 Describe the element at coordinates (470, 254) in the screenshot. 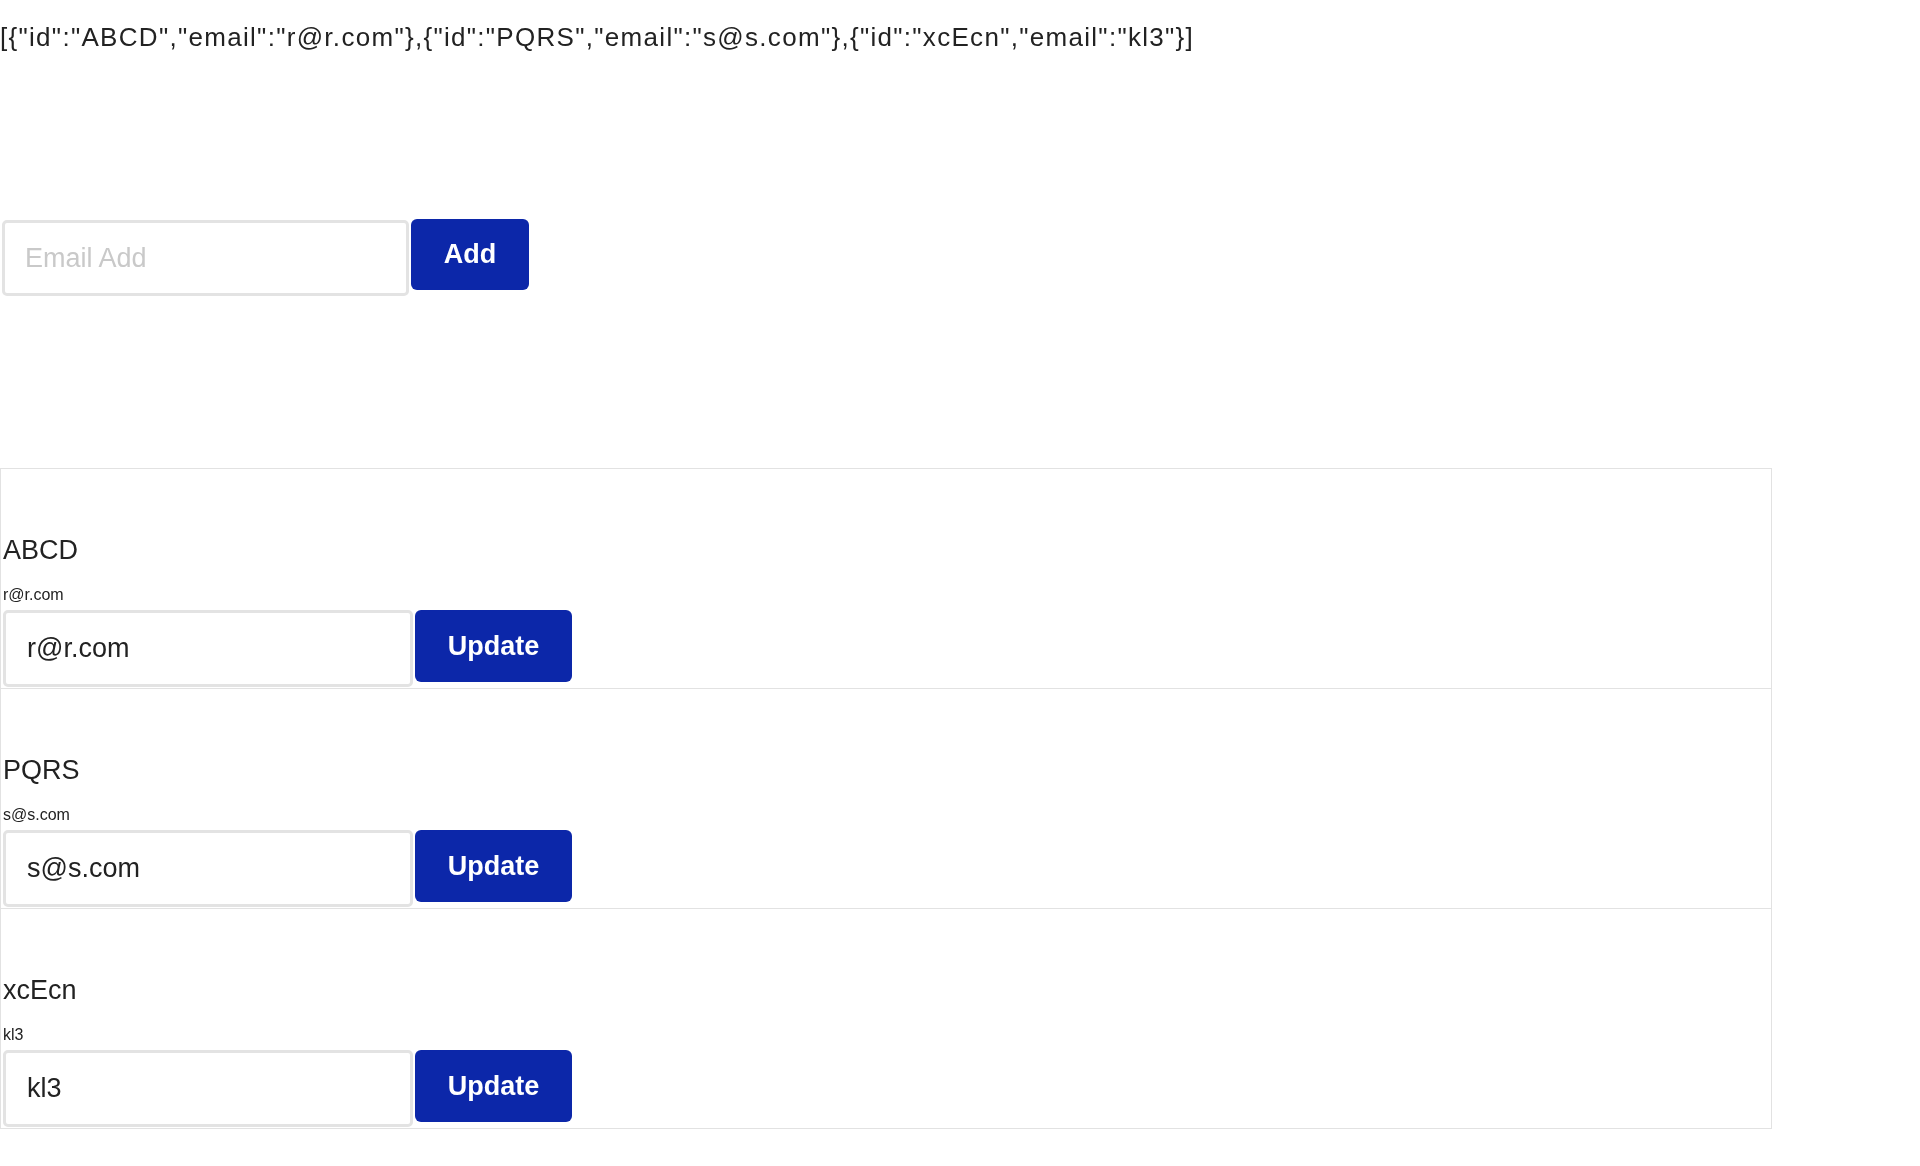

I see `add-button: Add` at that location.